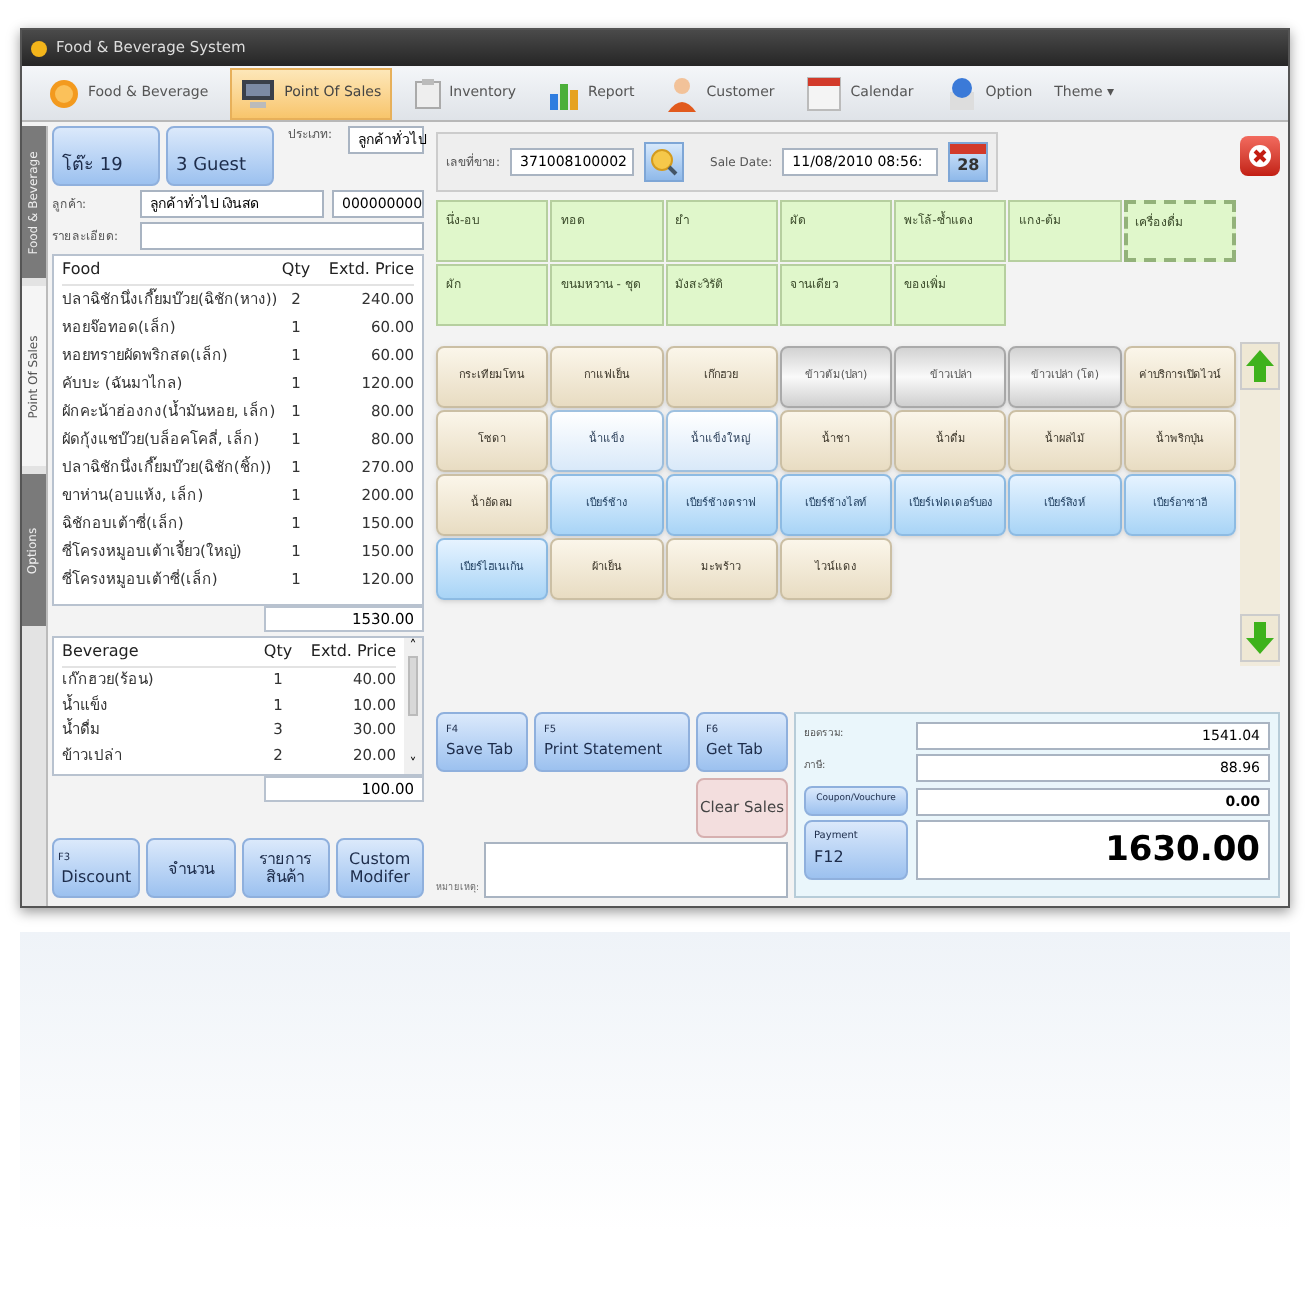  What do you see at coordinates (961, 93) in the screenshot?
I see `globe-icon` at bounding box center [961, 93].